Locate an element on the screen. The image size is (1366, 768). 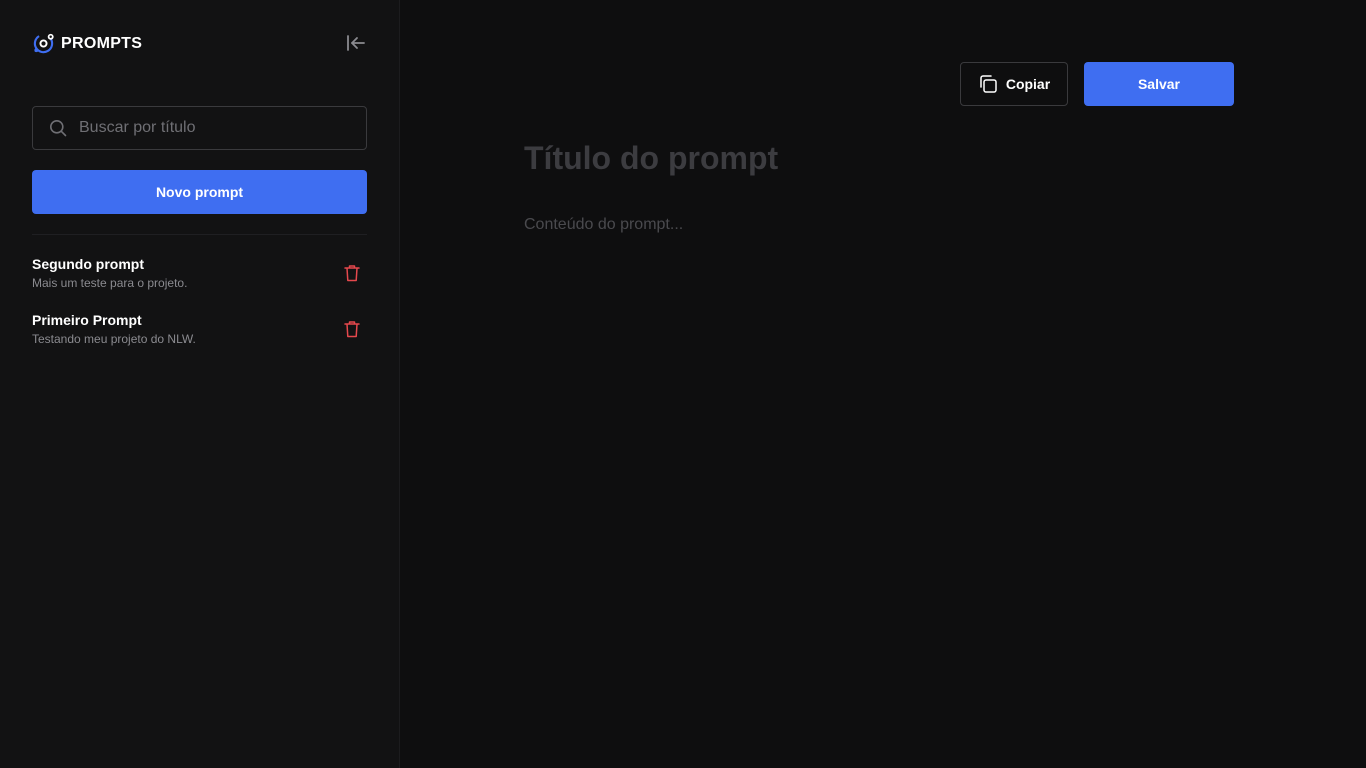
search-box is located at coordinates (199, 128).